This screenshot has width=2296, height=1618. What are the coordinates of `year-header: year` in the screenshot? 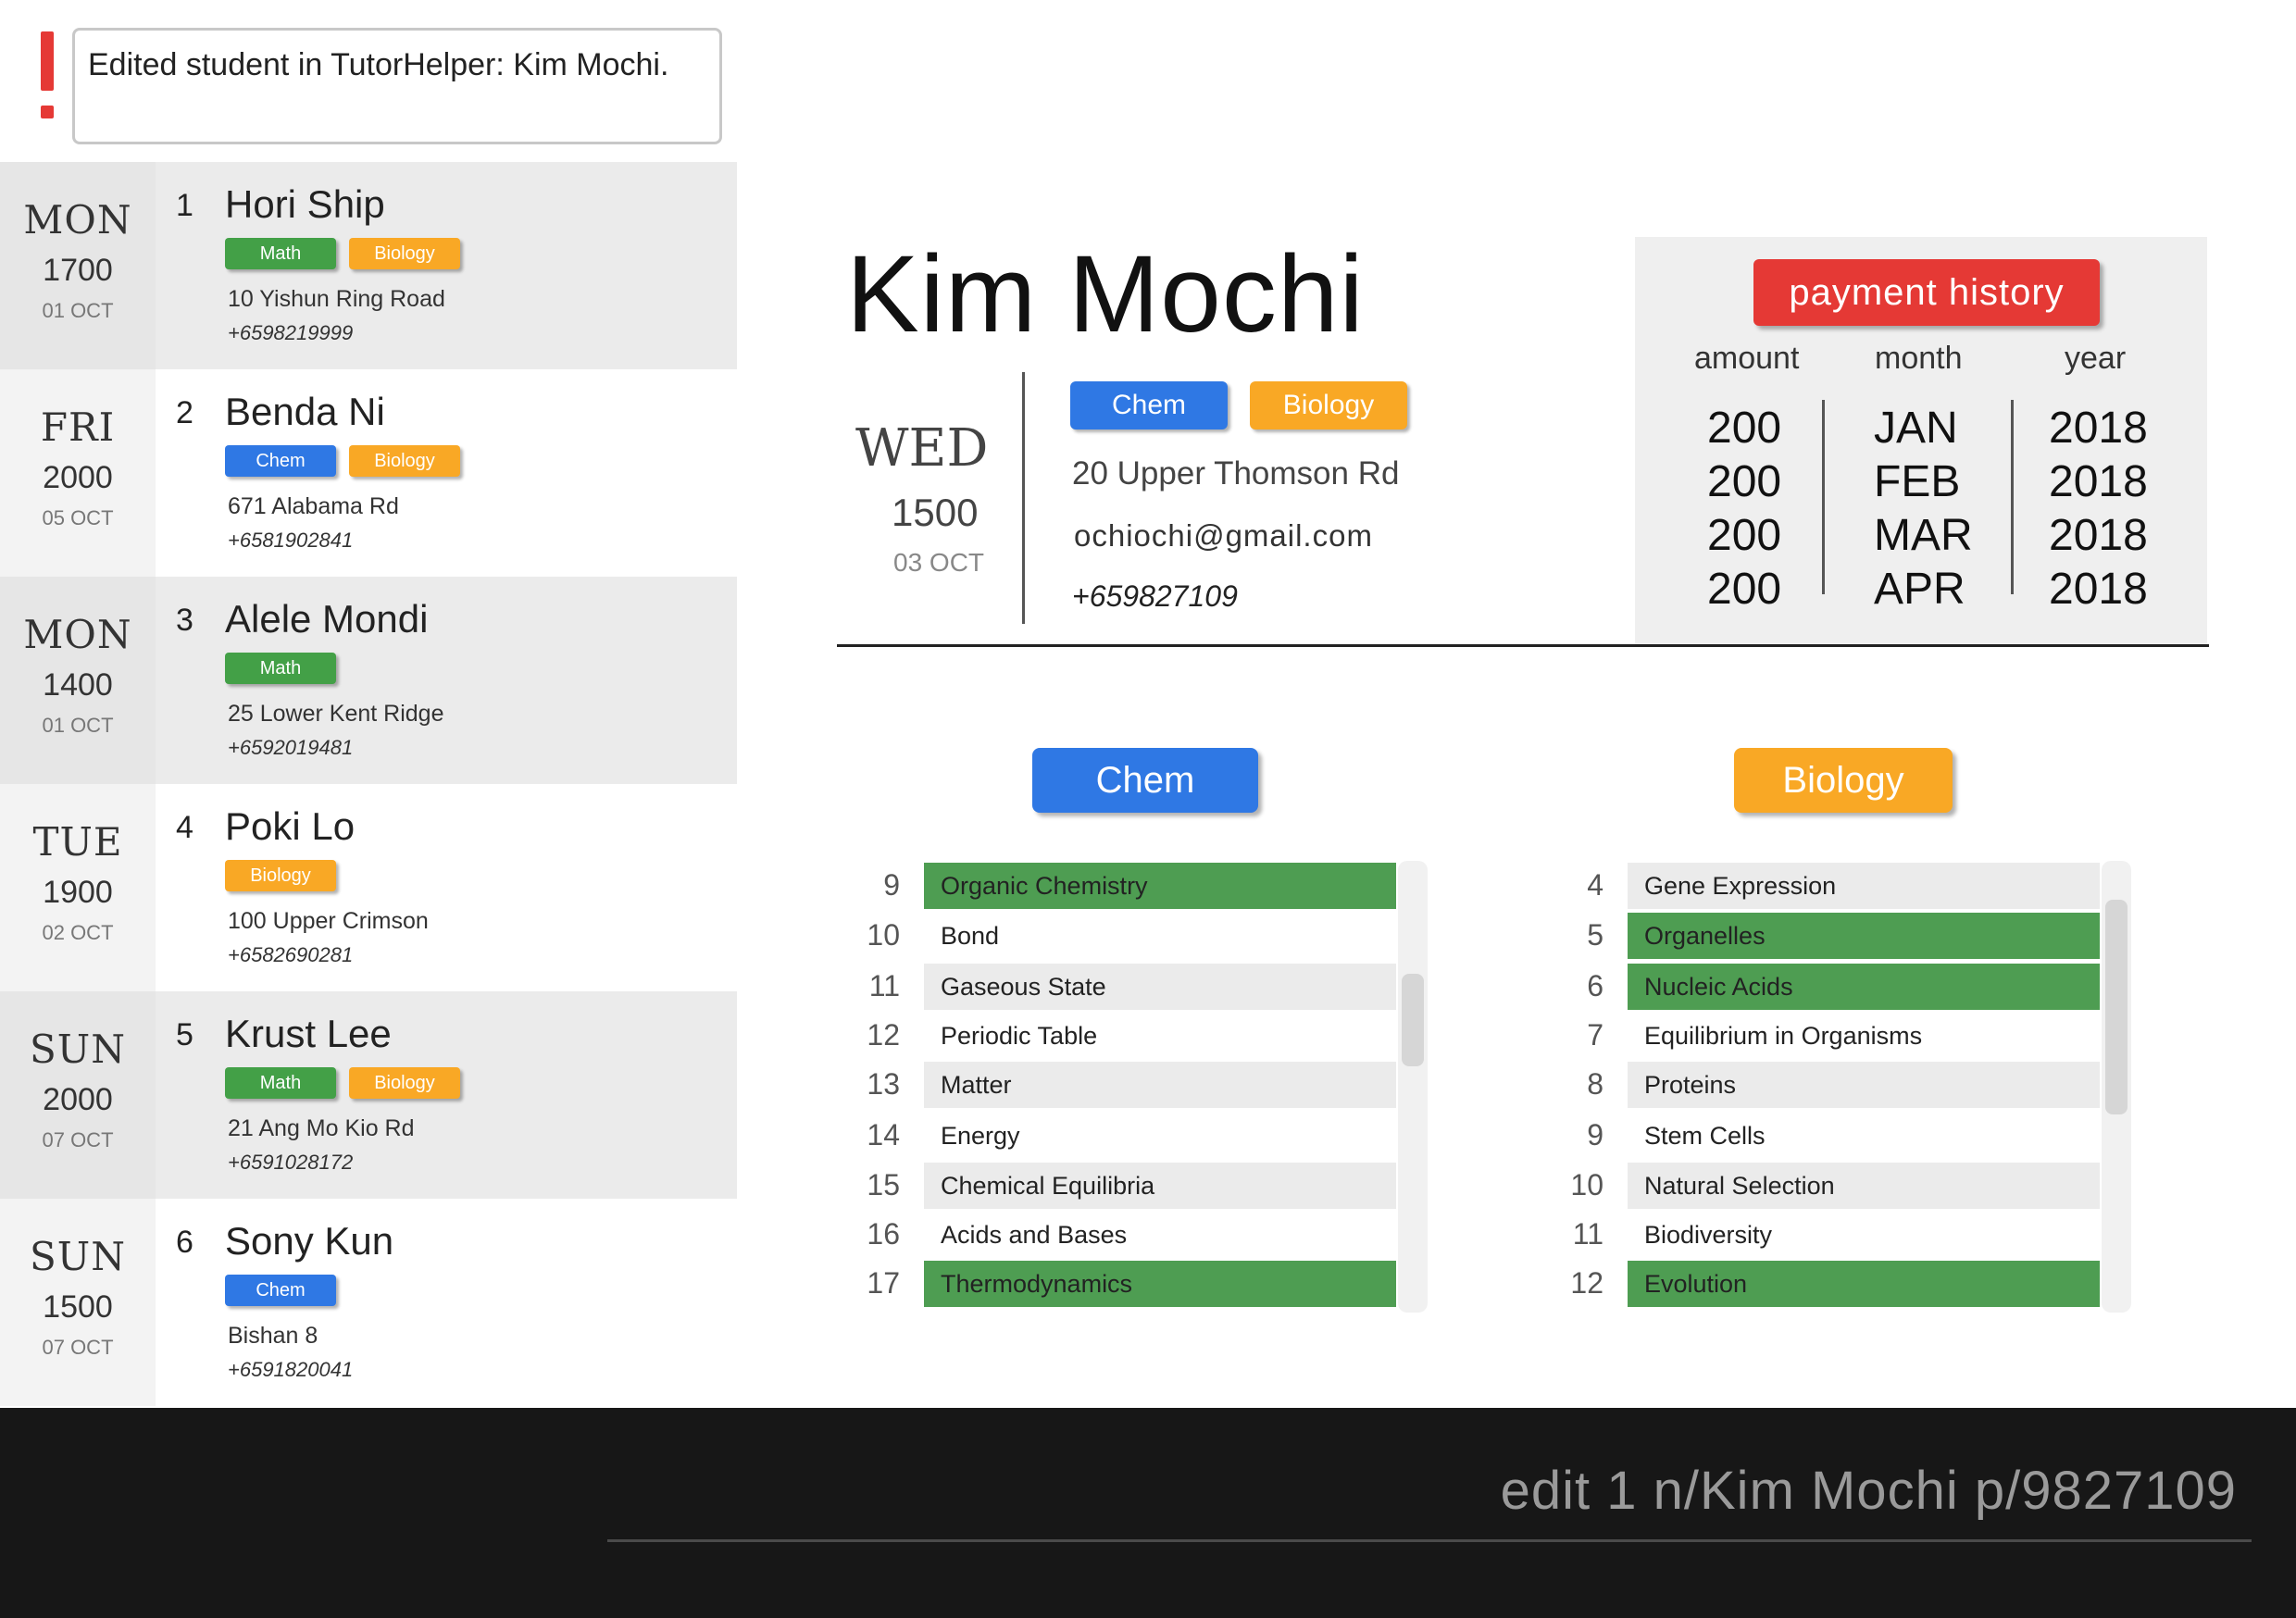 It's located at (2096, 358).